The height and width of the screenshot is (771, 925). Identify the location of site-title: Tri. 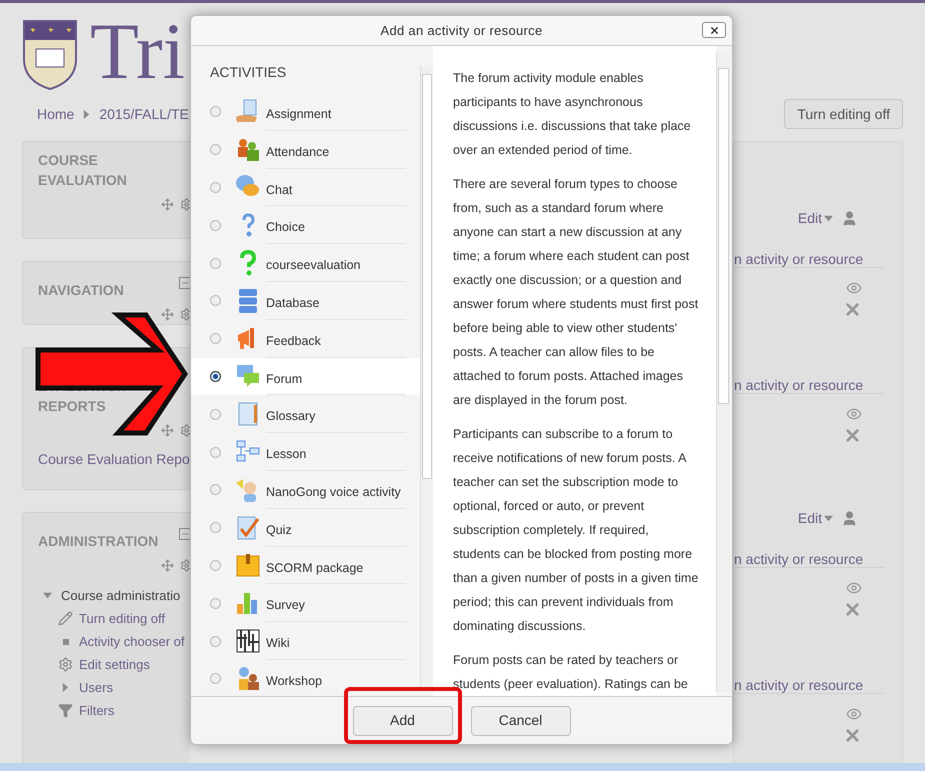
(137, 52).